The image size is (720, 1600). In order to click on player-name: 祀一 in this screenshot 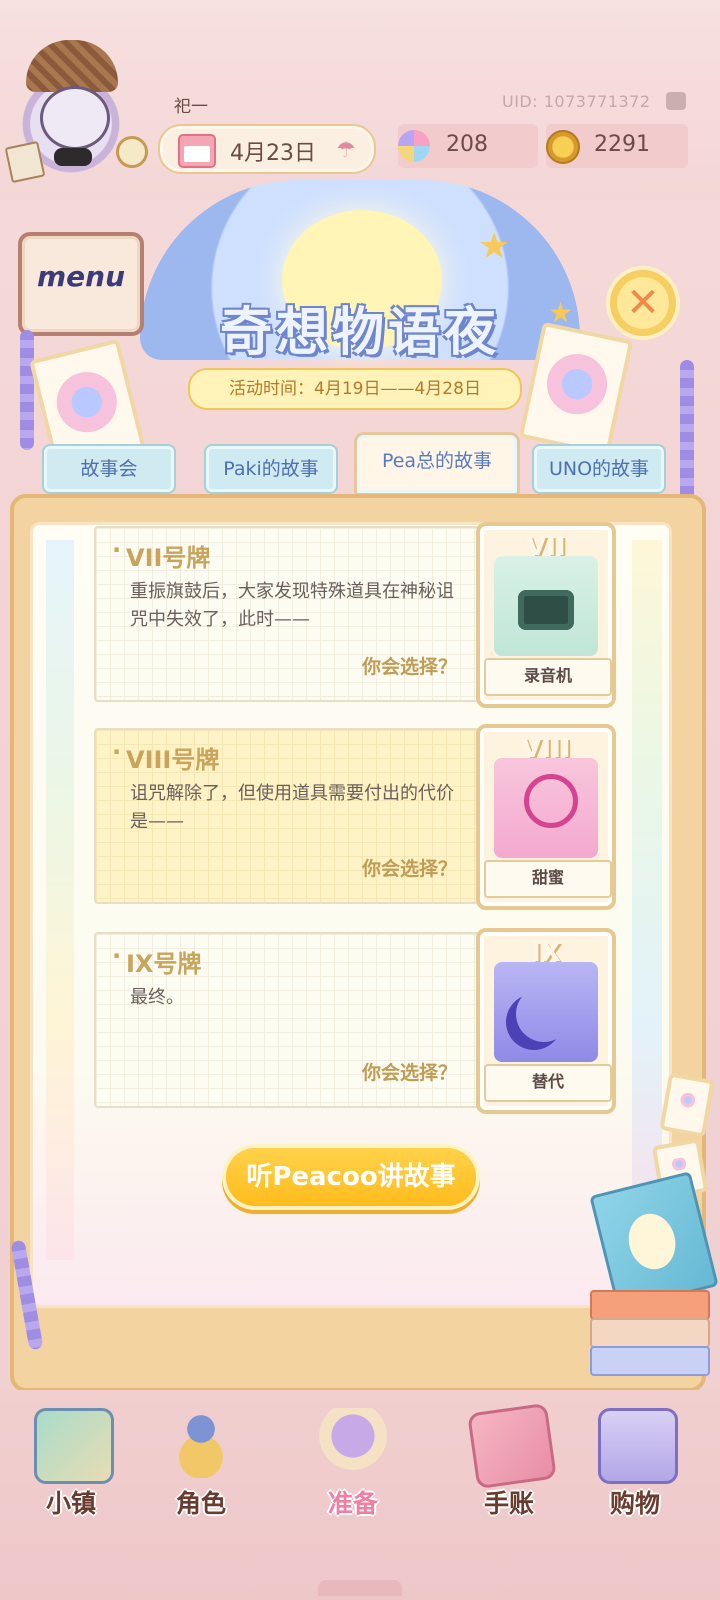, I will do `click(191, 107)`.